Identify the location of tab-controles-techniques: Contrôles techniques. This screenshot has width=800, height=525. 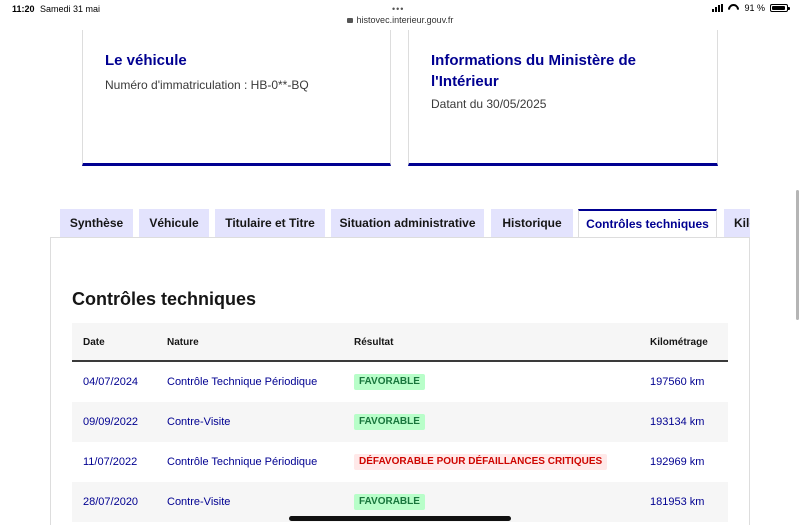
(647, 223).